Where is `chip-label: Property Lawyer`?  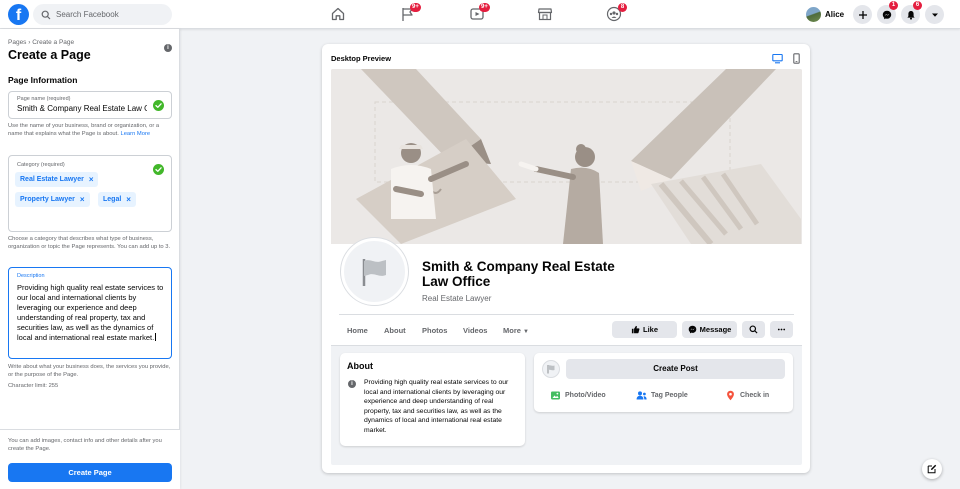
chip-label: Property Lawyer is located at coordinates (47, 199).